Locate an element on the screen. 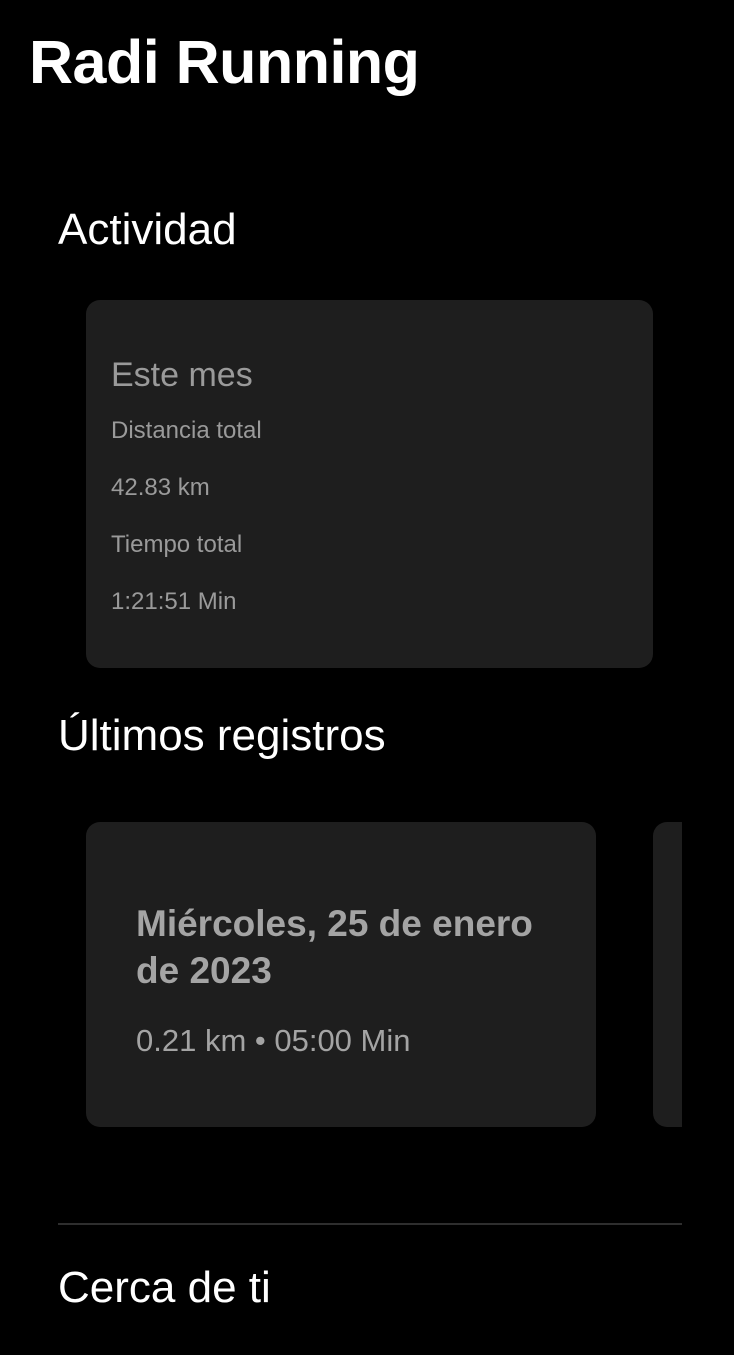  nearby-section-title: Cerca de ti is located at coordinates (164, 1287).